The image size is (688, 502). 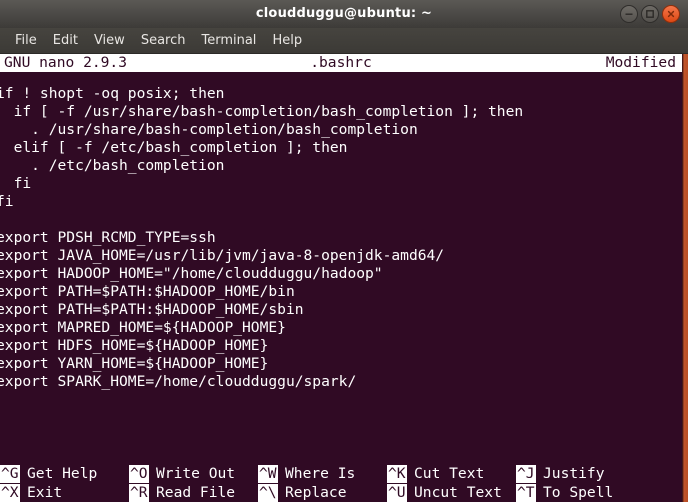 What do you see at coordinates (228, 40) in the screenshot?
I see `menu-item-terminal: Terminal` at bounding box center [228, 40].